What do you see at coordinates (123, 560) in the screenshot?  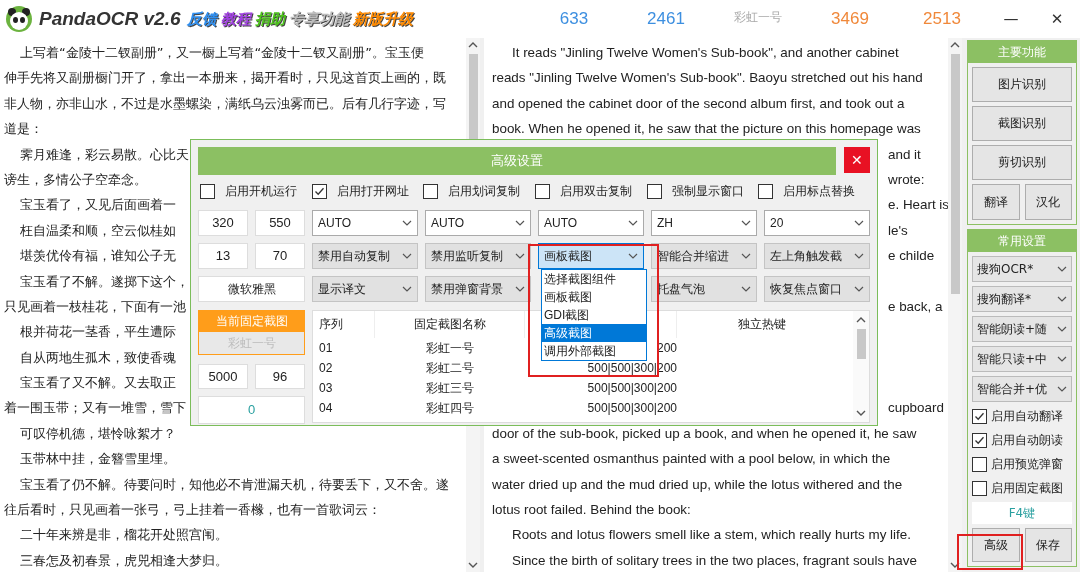 I see `text-line: 三春怎及初春景，虎兕相逢大梦归。` at bounding box center [123, 560].